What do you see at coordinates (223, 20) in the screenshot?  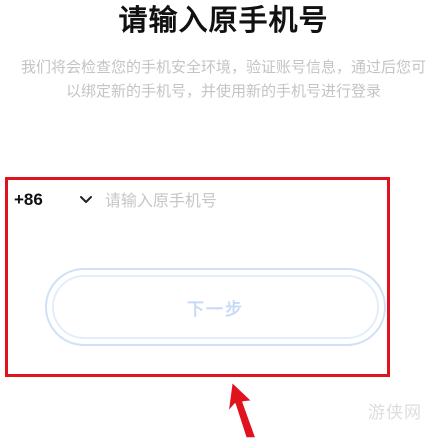 I see `page-title: 请输入原手机号` at bounding box center [223, 20].